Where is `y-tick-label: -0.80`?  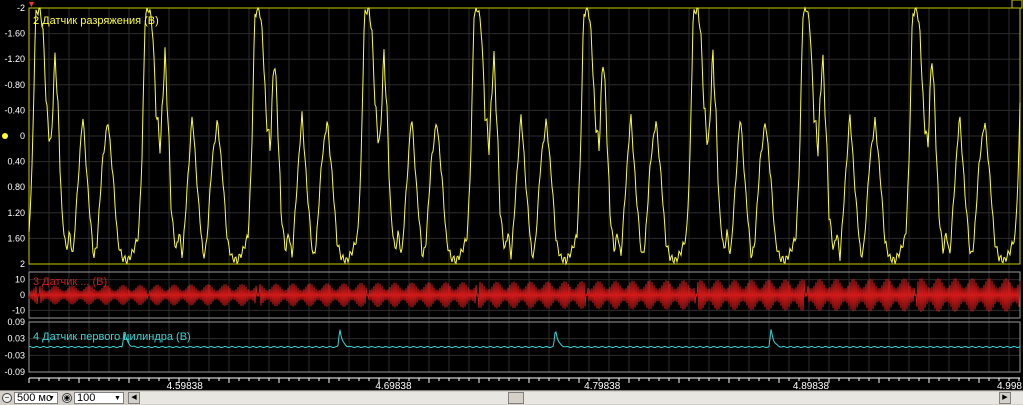
y-tick-label: -0.80 is located at coordinates (14, 85).